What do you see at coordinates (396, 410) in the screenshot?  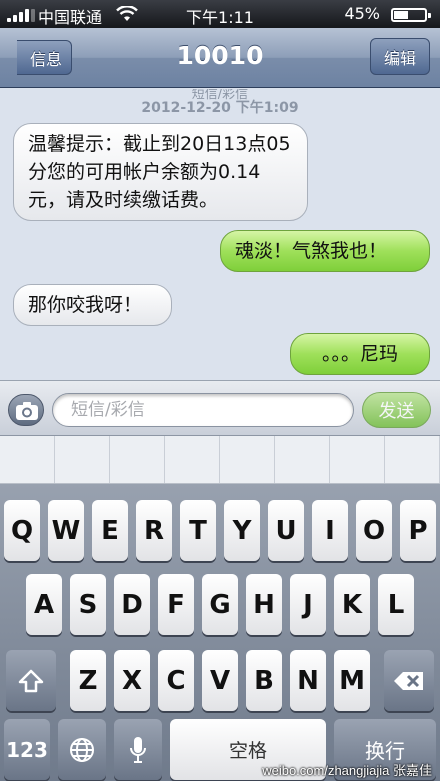 I see `send-button: 发送` at bounding box center [396, 410].